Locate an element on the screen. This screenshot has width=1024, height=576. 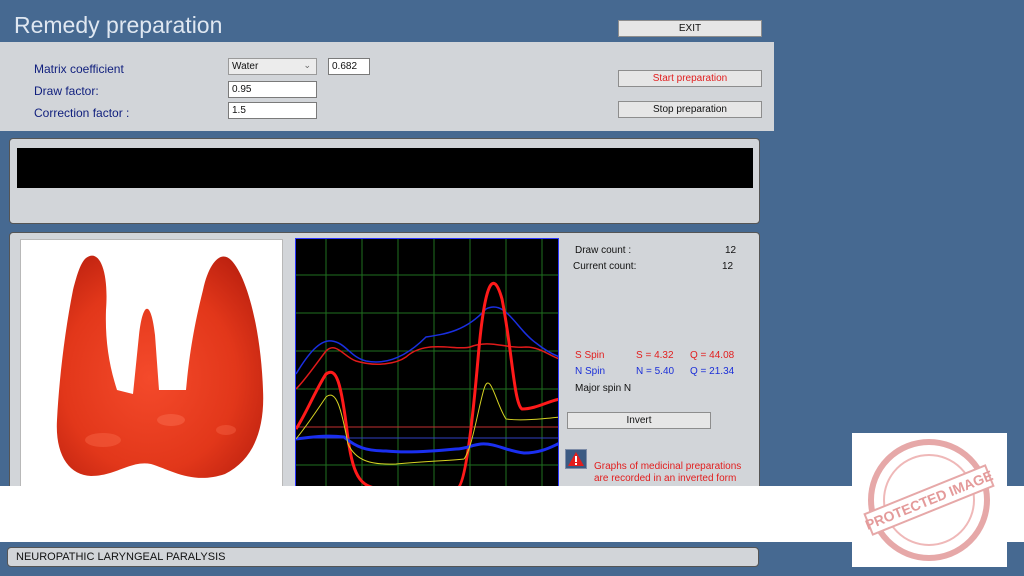
warning-triangle-shape is located at coordinates (576, 459).